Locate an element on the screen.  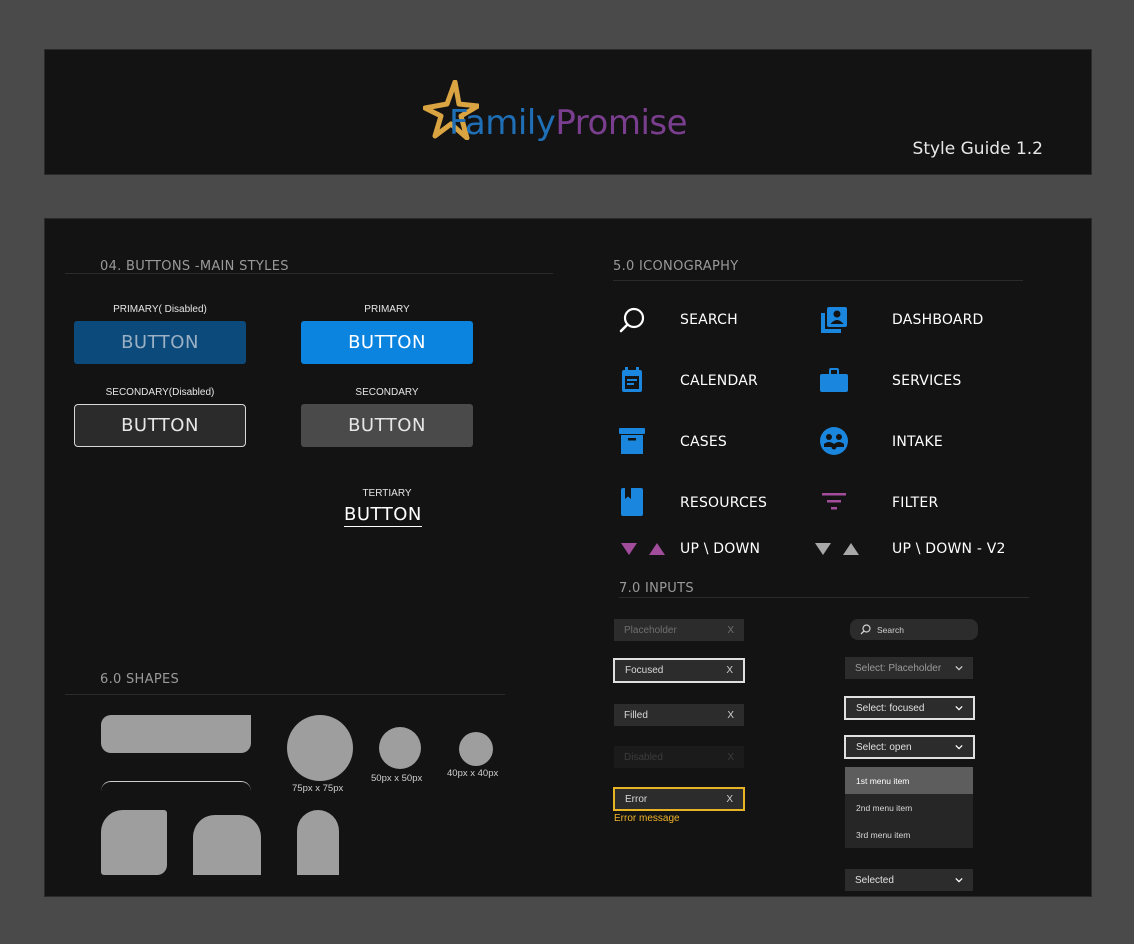
cases-icon-label: CASES is located at coordinates (703, 442).